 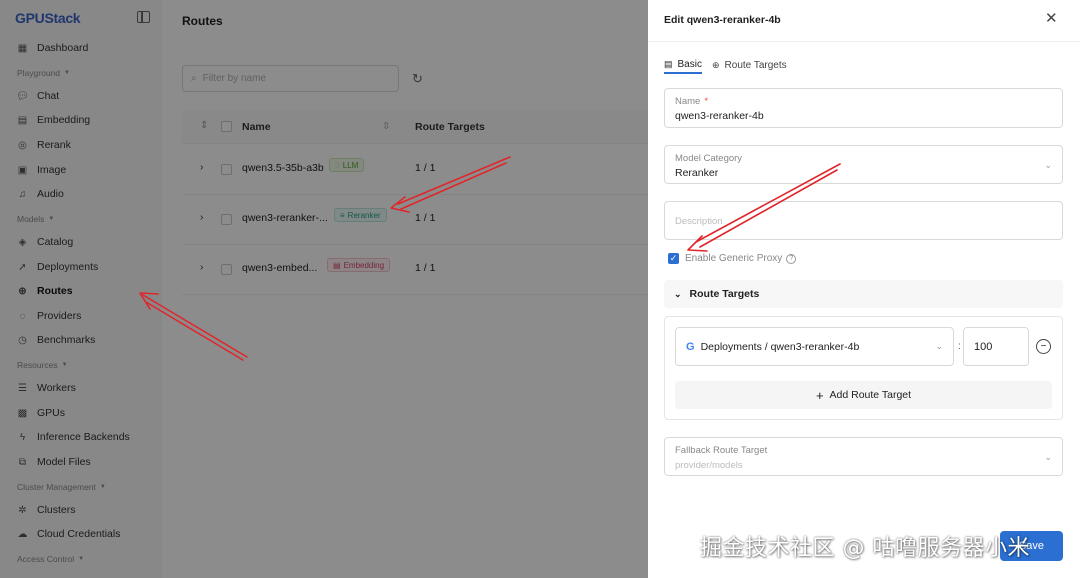 What do you see at coordinates (1051, 18) in the screenshot?
I see `close-icon: ✕` at bounding box center [1051, 18].